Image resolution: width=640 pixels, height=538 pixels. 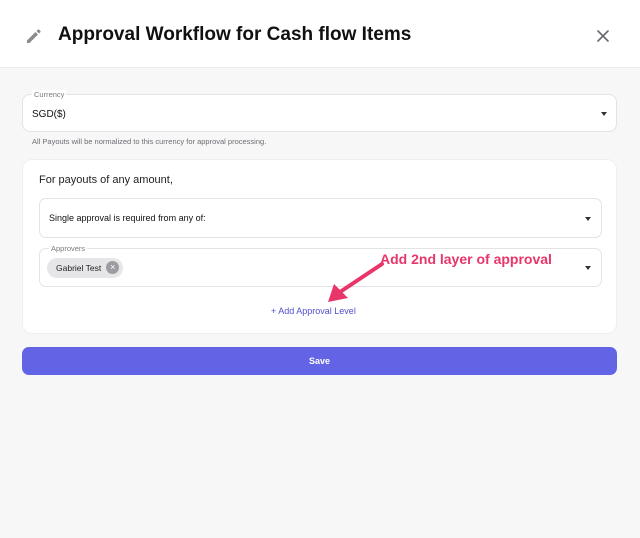 I want to click on save-button: Save, so click(x=319, y=361).